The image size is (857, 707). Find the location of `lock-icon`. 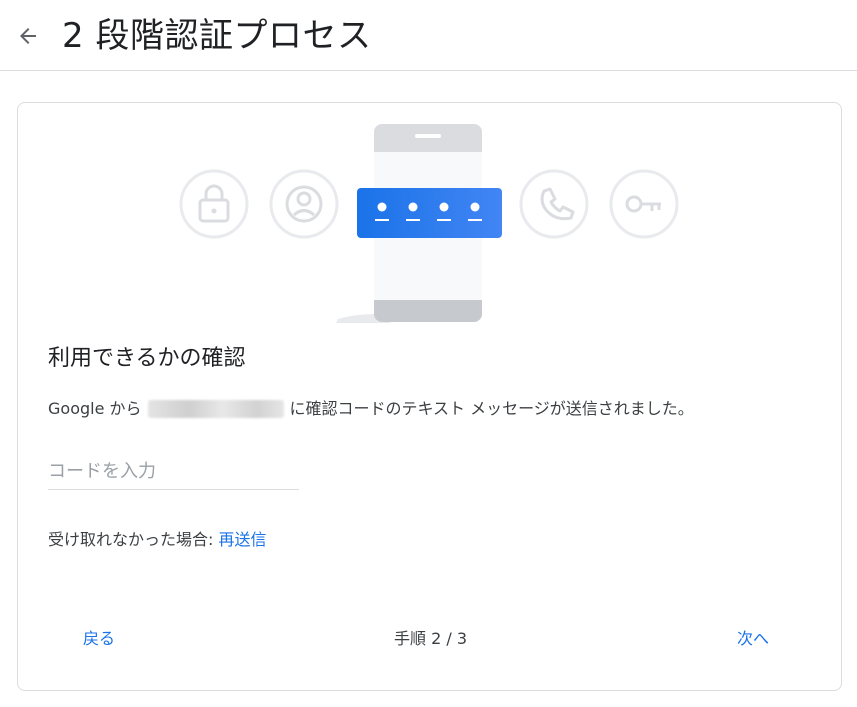

lock-icon is located at coordinates (214, 204).